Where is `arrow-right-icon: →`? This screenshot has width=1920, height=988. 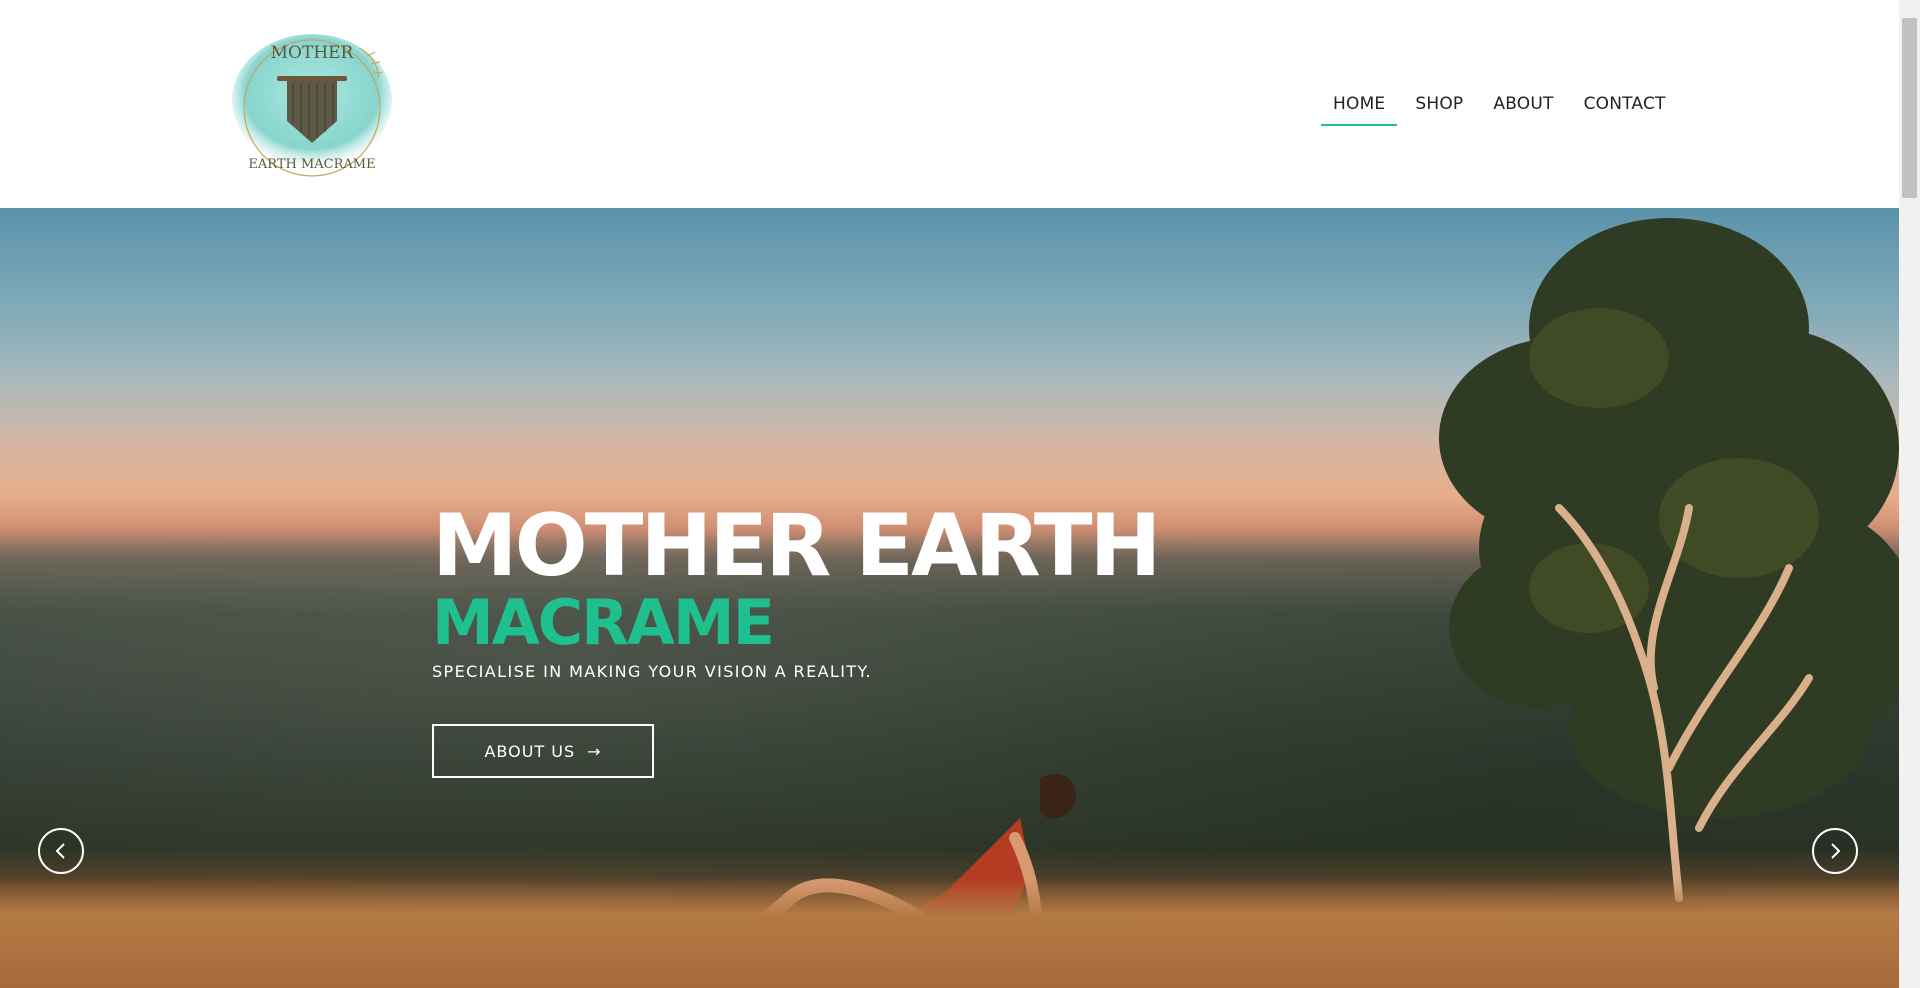 arrow-right-icon: → is located at coordinates (594, 751).